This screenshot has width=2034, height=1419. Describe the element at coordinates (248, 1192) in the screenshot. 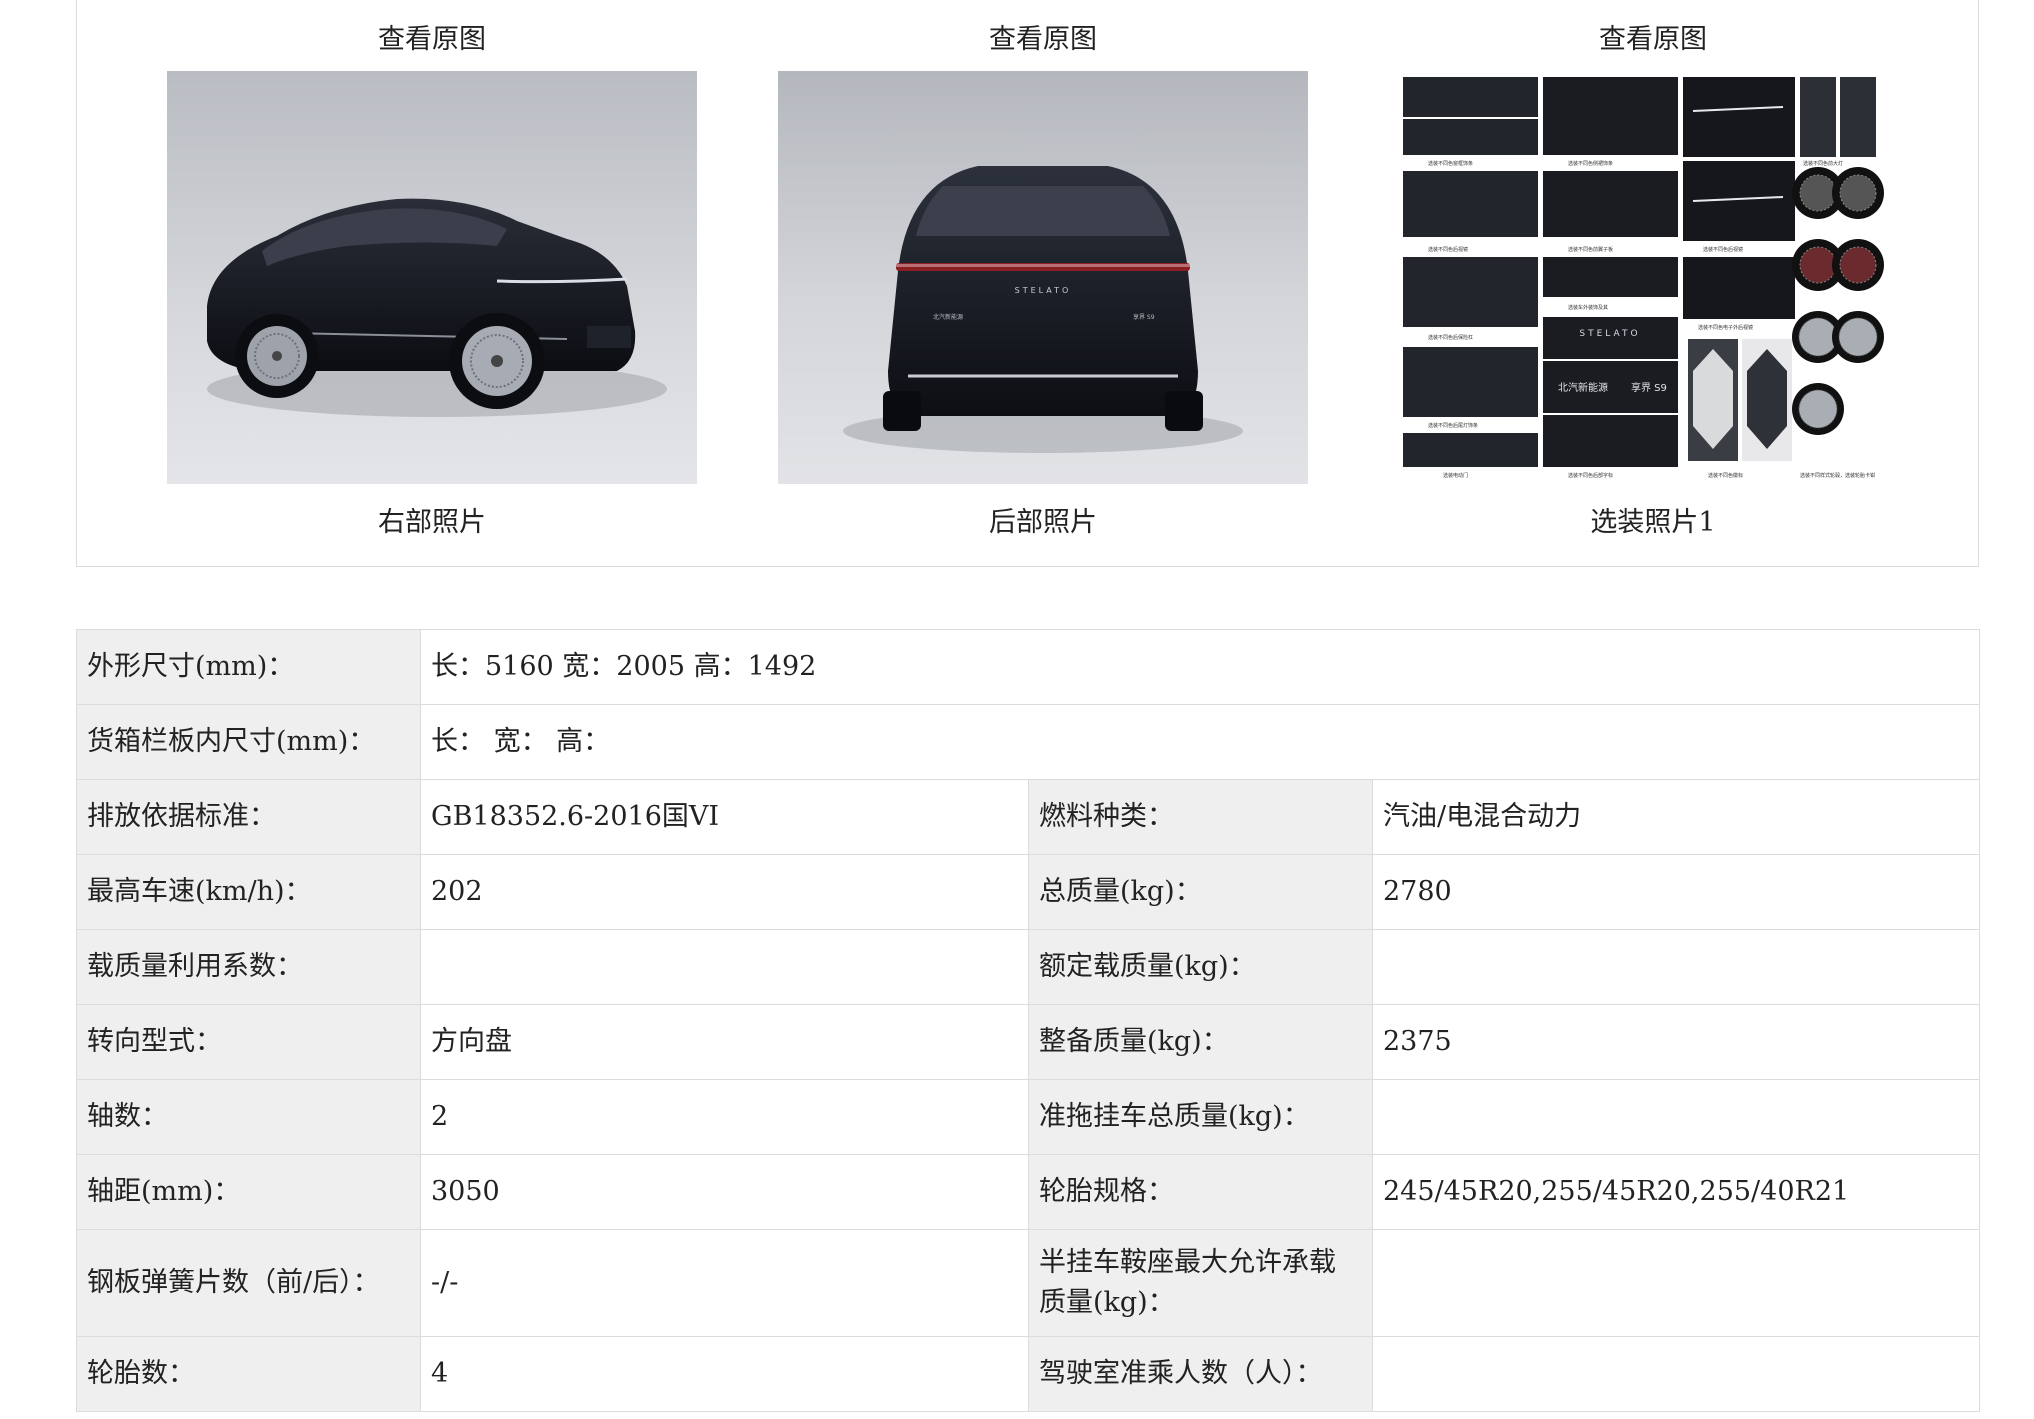

I see `spec-label: 轴距(mm)：` at that location.